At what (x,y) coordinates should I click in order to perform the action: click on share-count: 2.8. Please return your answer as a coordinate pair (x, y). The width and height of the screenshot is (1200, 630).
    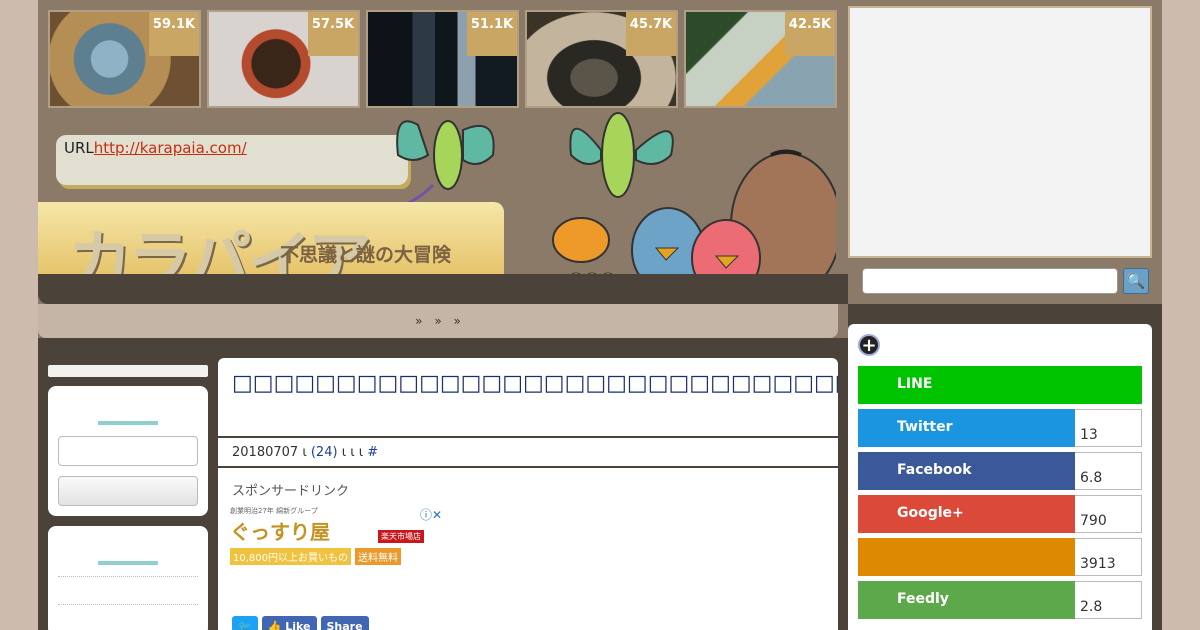
    Looking at the image, I should click on (1108, 600).